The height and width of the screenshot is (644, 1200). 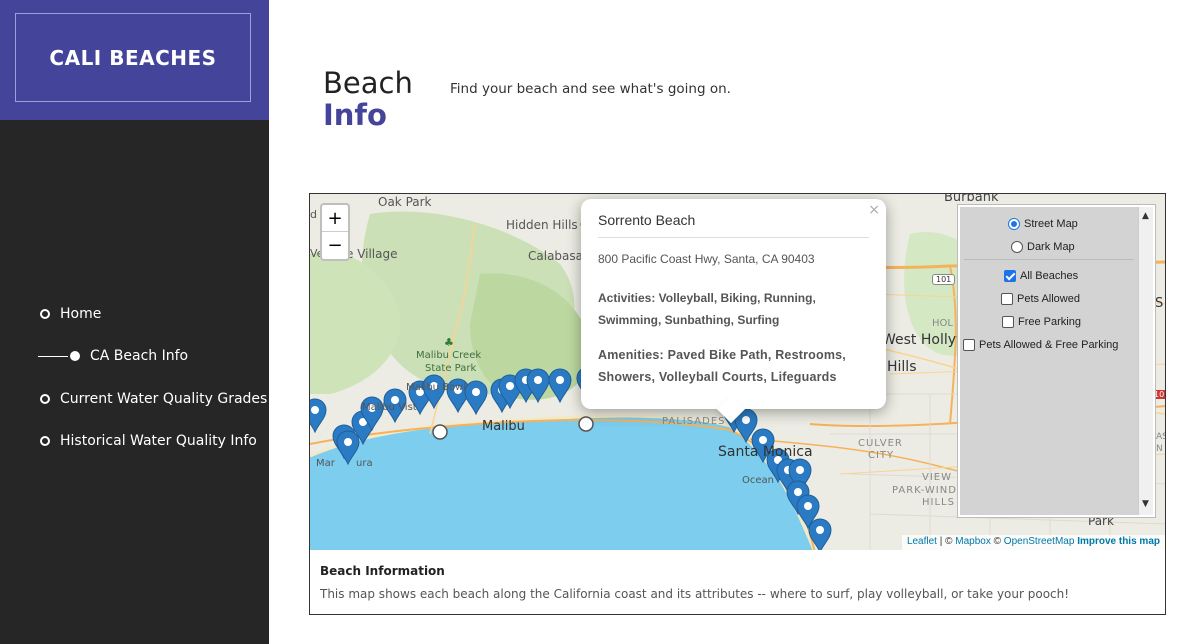 What do you see at coordinates (937, 477) in the screenshot?
I see `map-label-view: VIEW` at bounding box center [937, 477].